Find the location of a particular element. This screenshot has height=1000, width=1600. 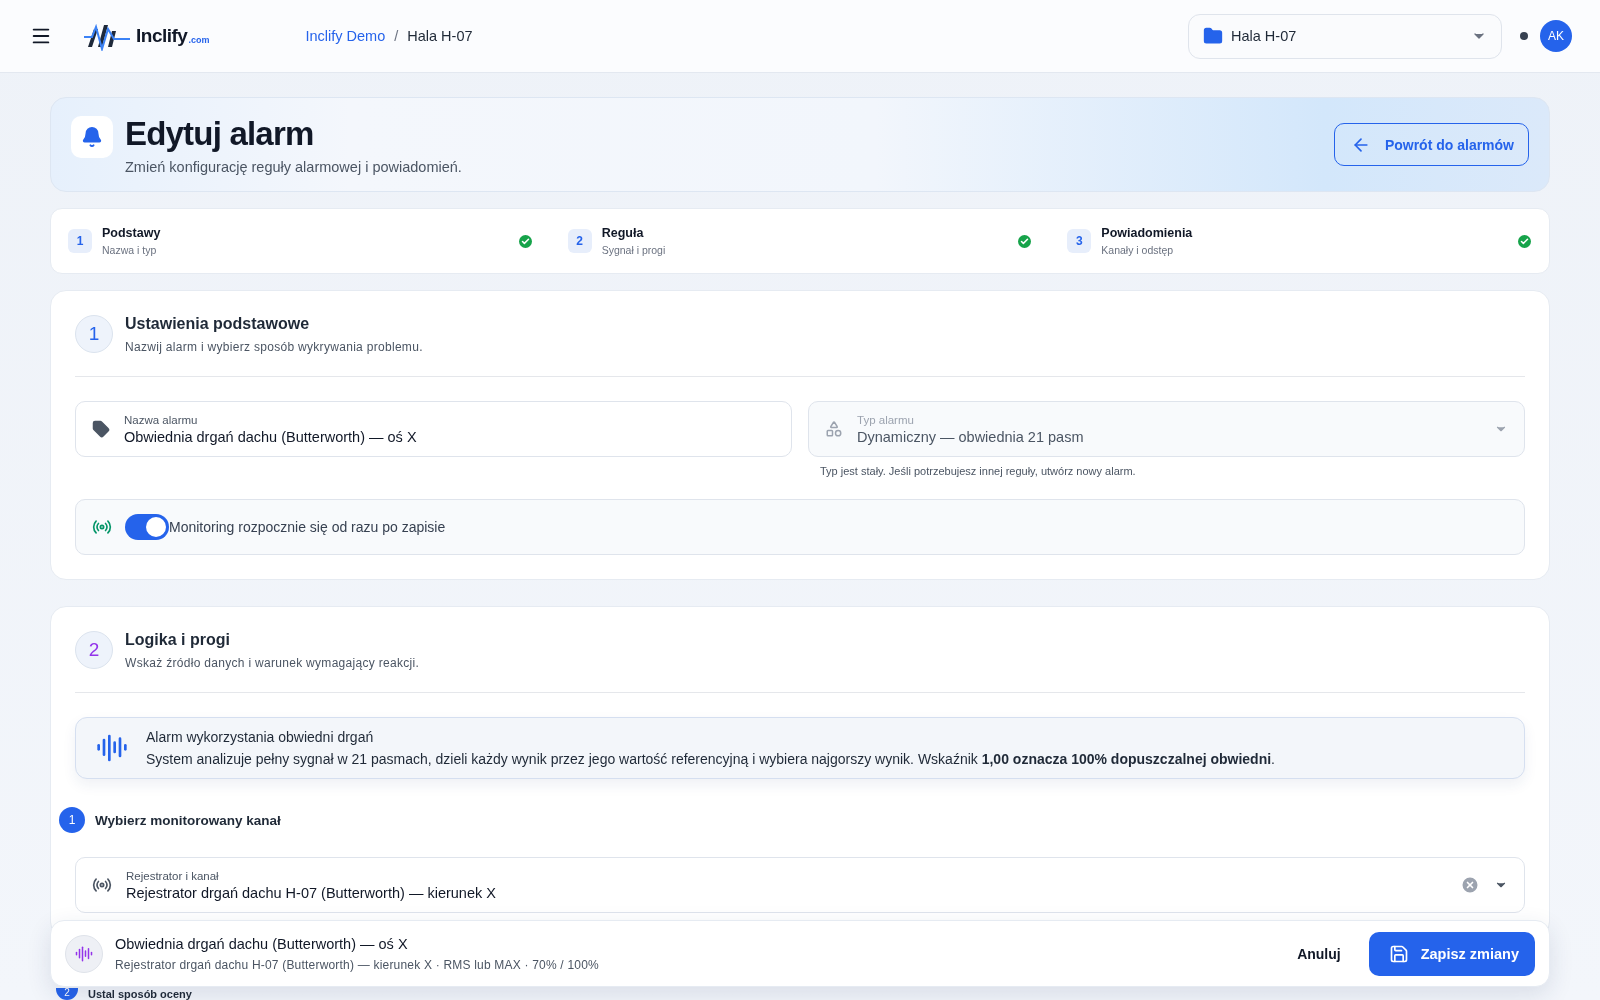

tag-icon is located at coordinates (101, 429).